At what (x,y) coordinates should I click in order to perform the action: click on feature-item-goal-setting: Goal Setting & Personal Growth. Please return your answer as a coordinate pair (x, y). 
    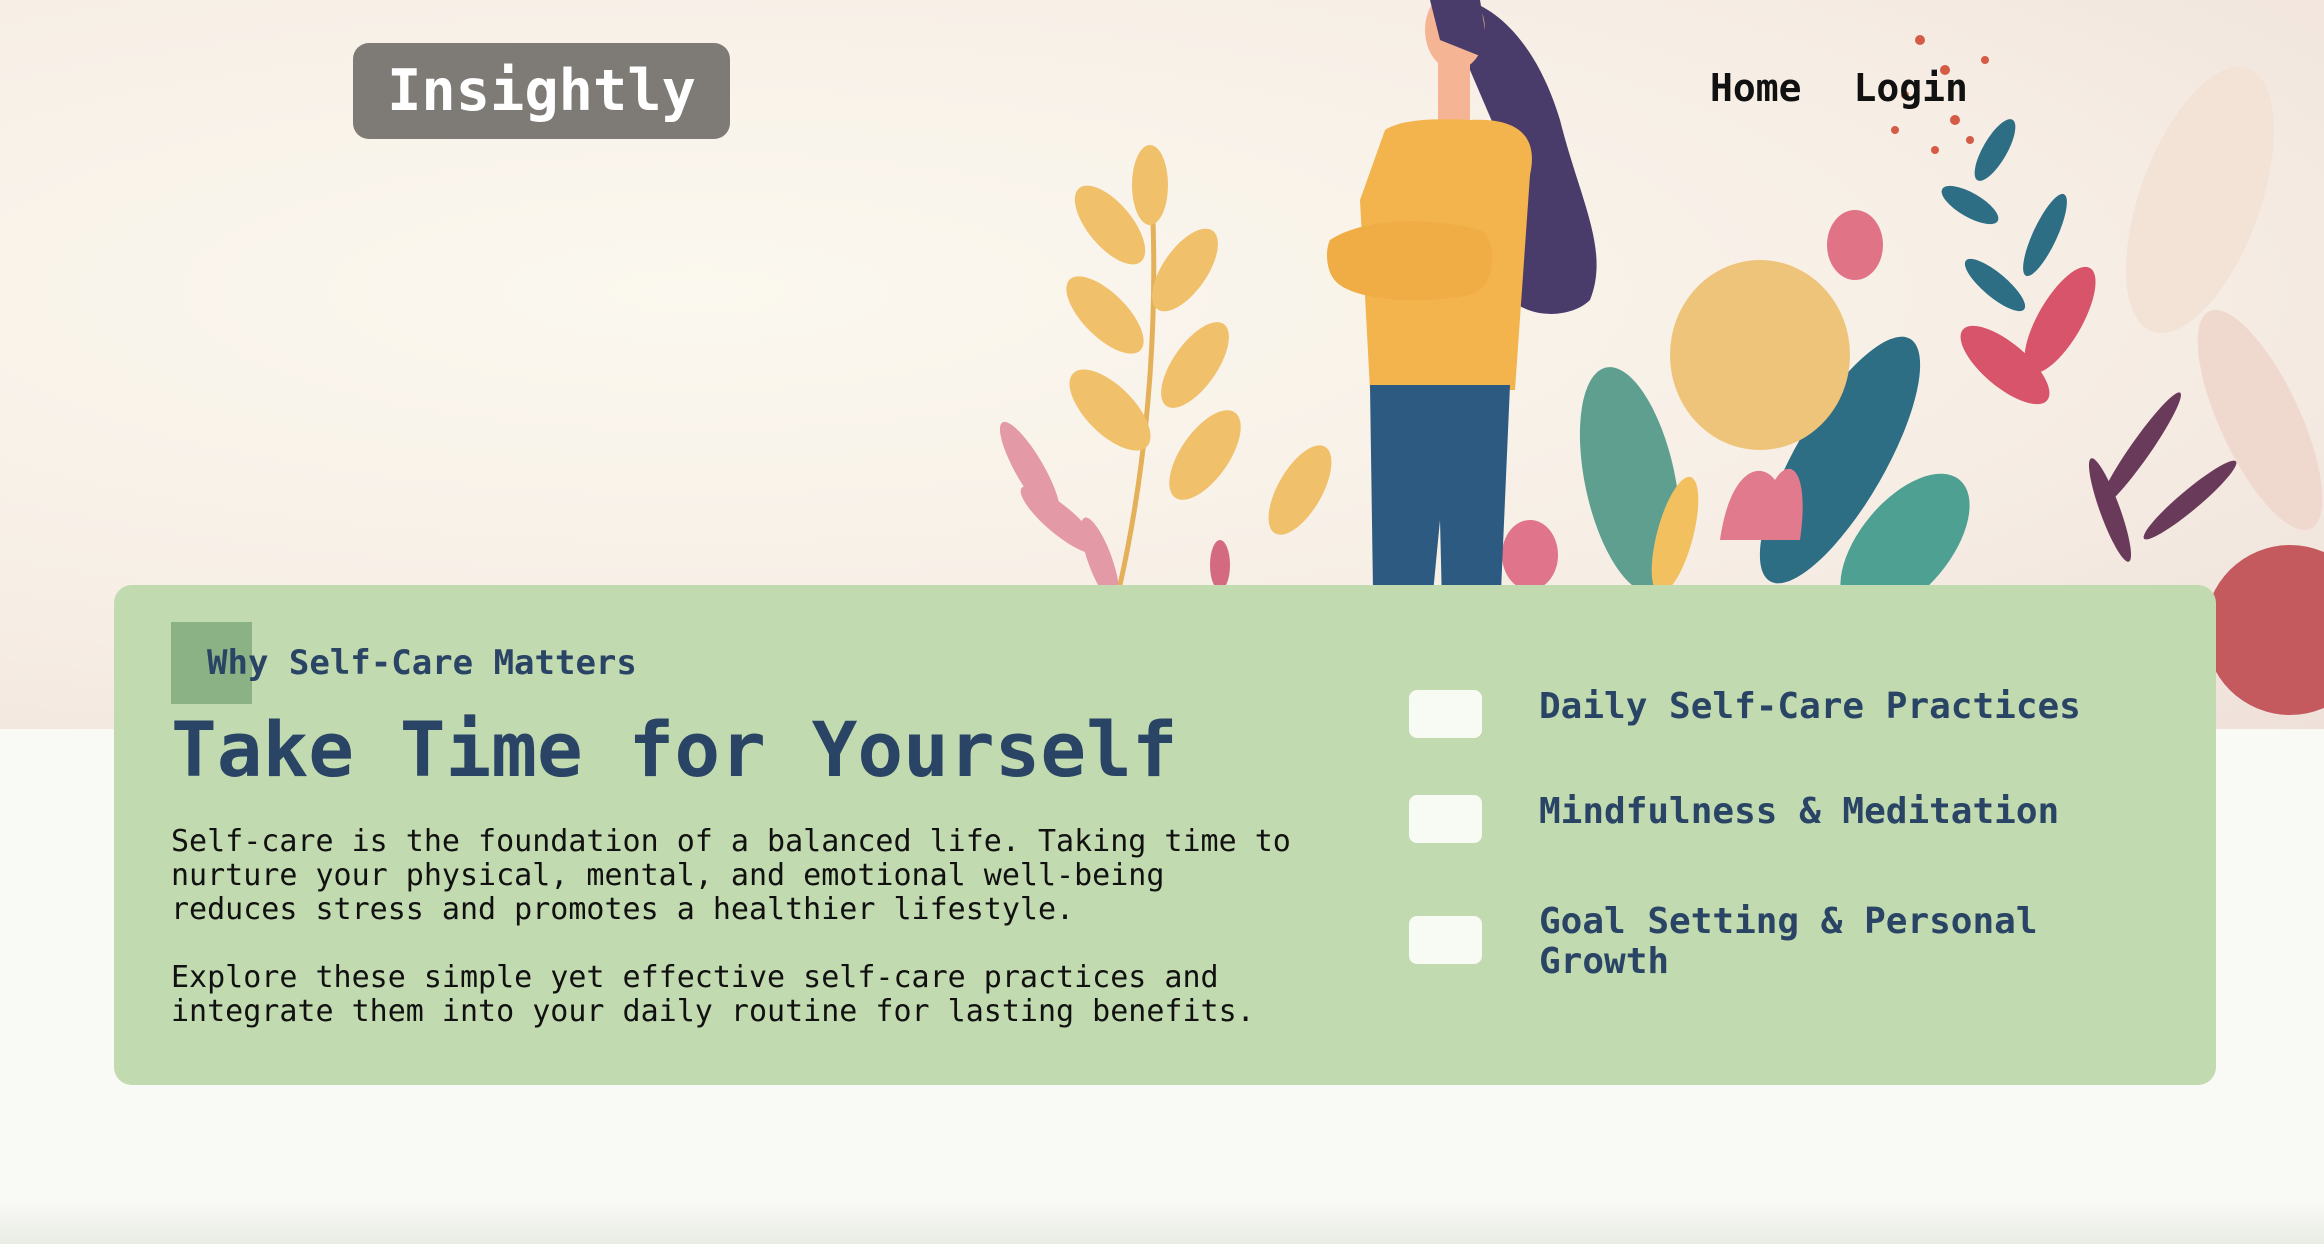
    Looking at the image, I should click on (1774, 942).